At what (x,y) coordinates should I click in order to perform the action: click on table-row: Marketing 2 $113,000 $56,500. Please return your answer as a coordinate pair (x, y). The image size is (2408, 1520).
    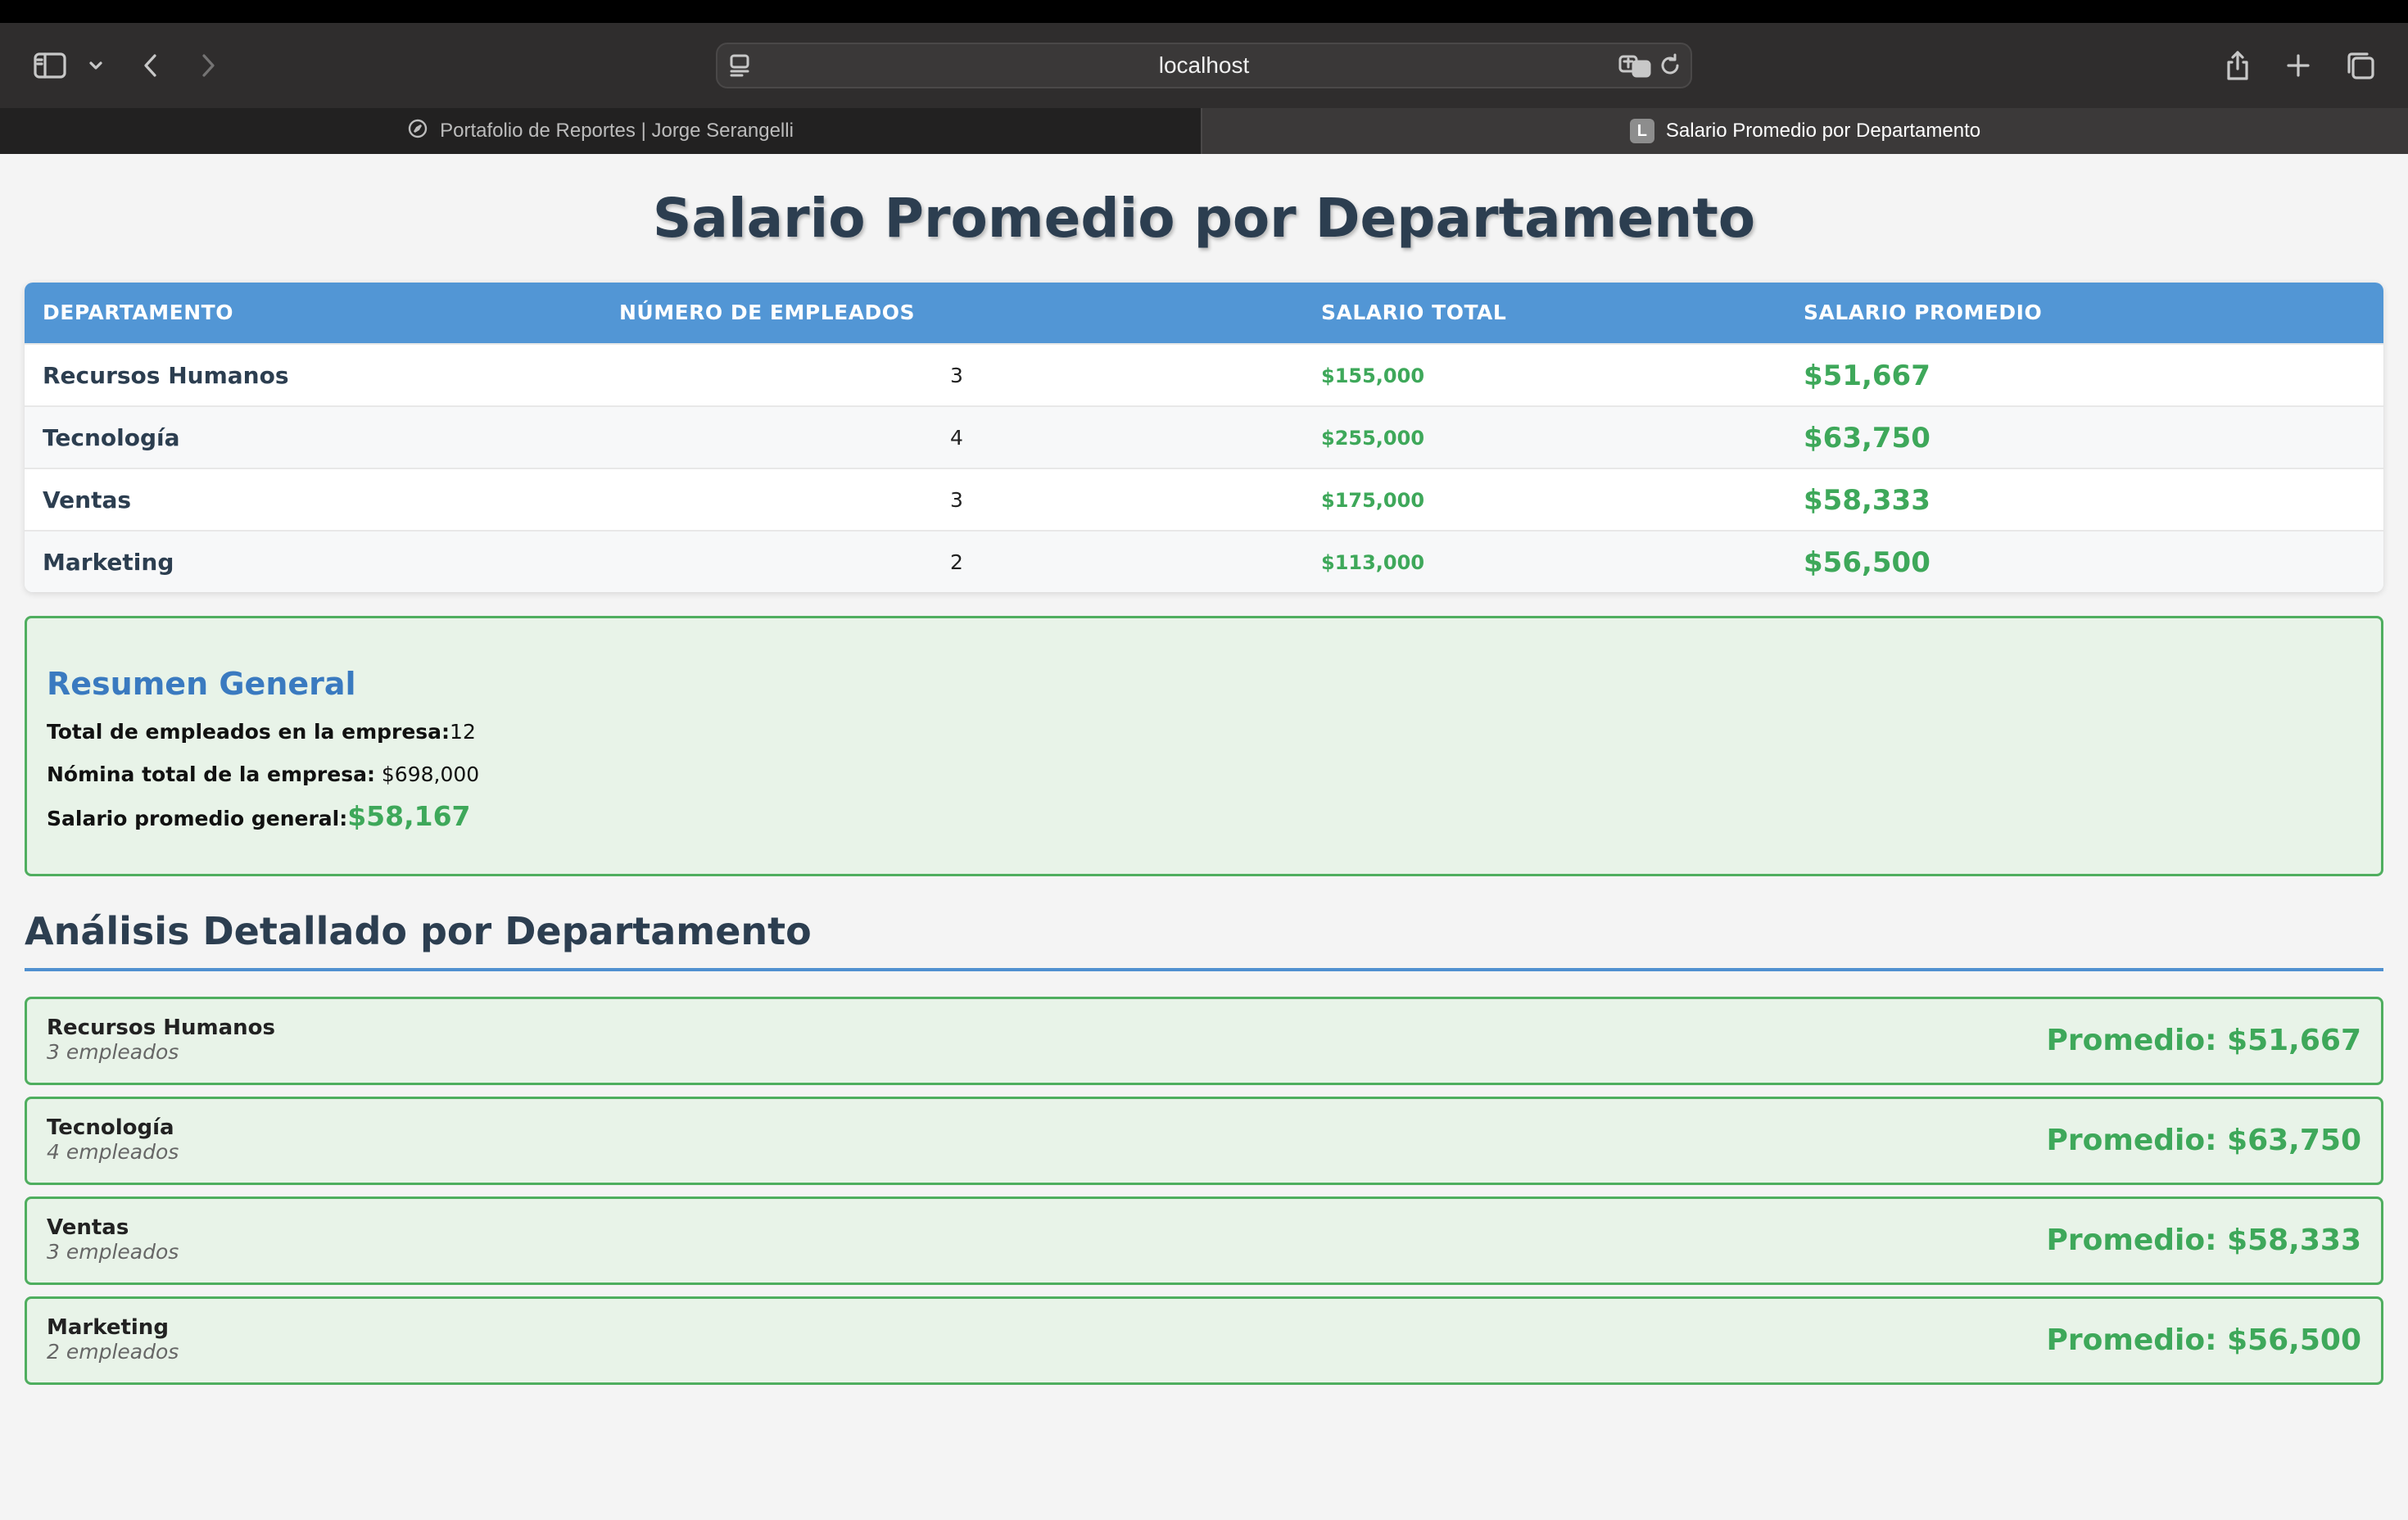
    Looking at the image, I should click on (1204, 561).